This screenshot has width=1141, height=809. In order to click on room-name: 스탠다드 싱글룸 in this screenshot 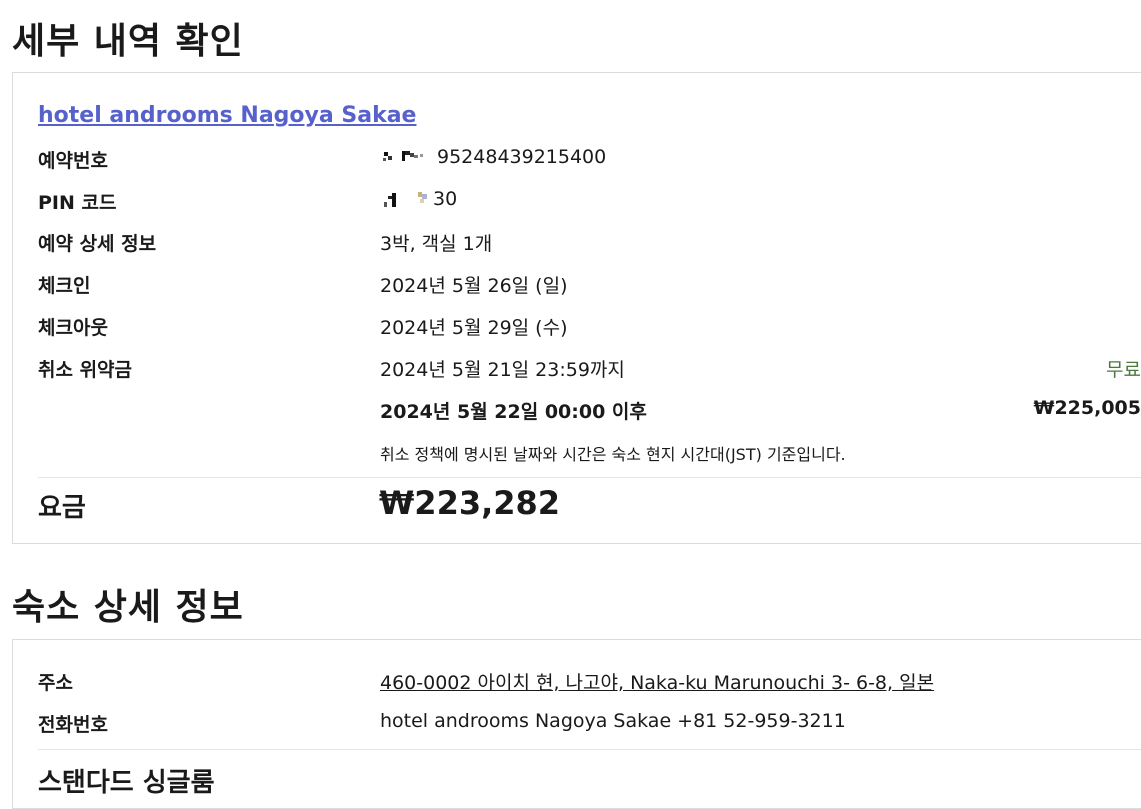, I will do `click(126, 780)`.